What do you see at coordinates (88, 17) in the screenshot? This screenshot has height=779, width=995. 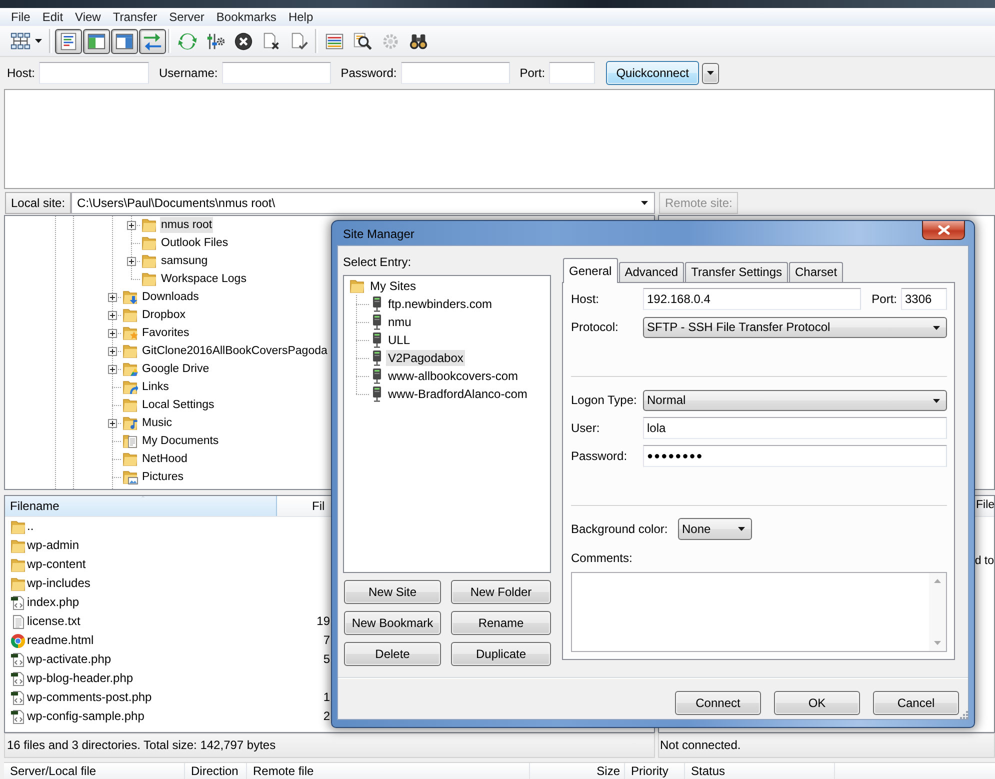 I see `menu-item: View` at bounding box center [88, 17].